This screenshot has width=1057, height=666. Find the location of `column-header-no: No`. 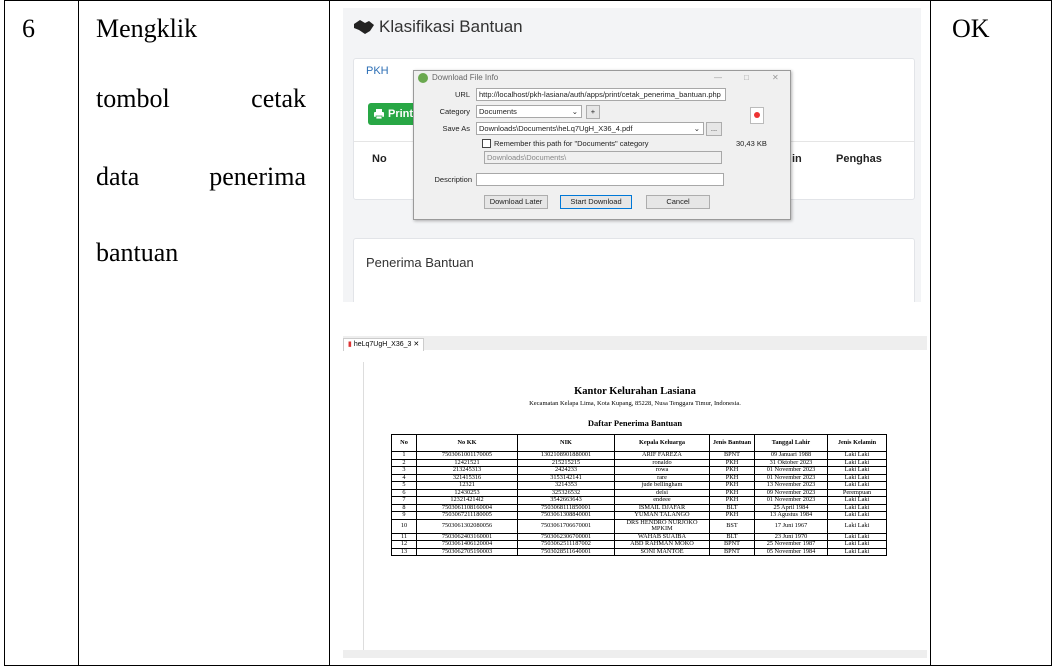

column-header-no: No is located at coordinates (379, 159).